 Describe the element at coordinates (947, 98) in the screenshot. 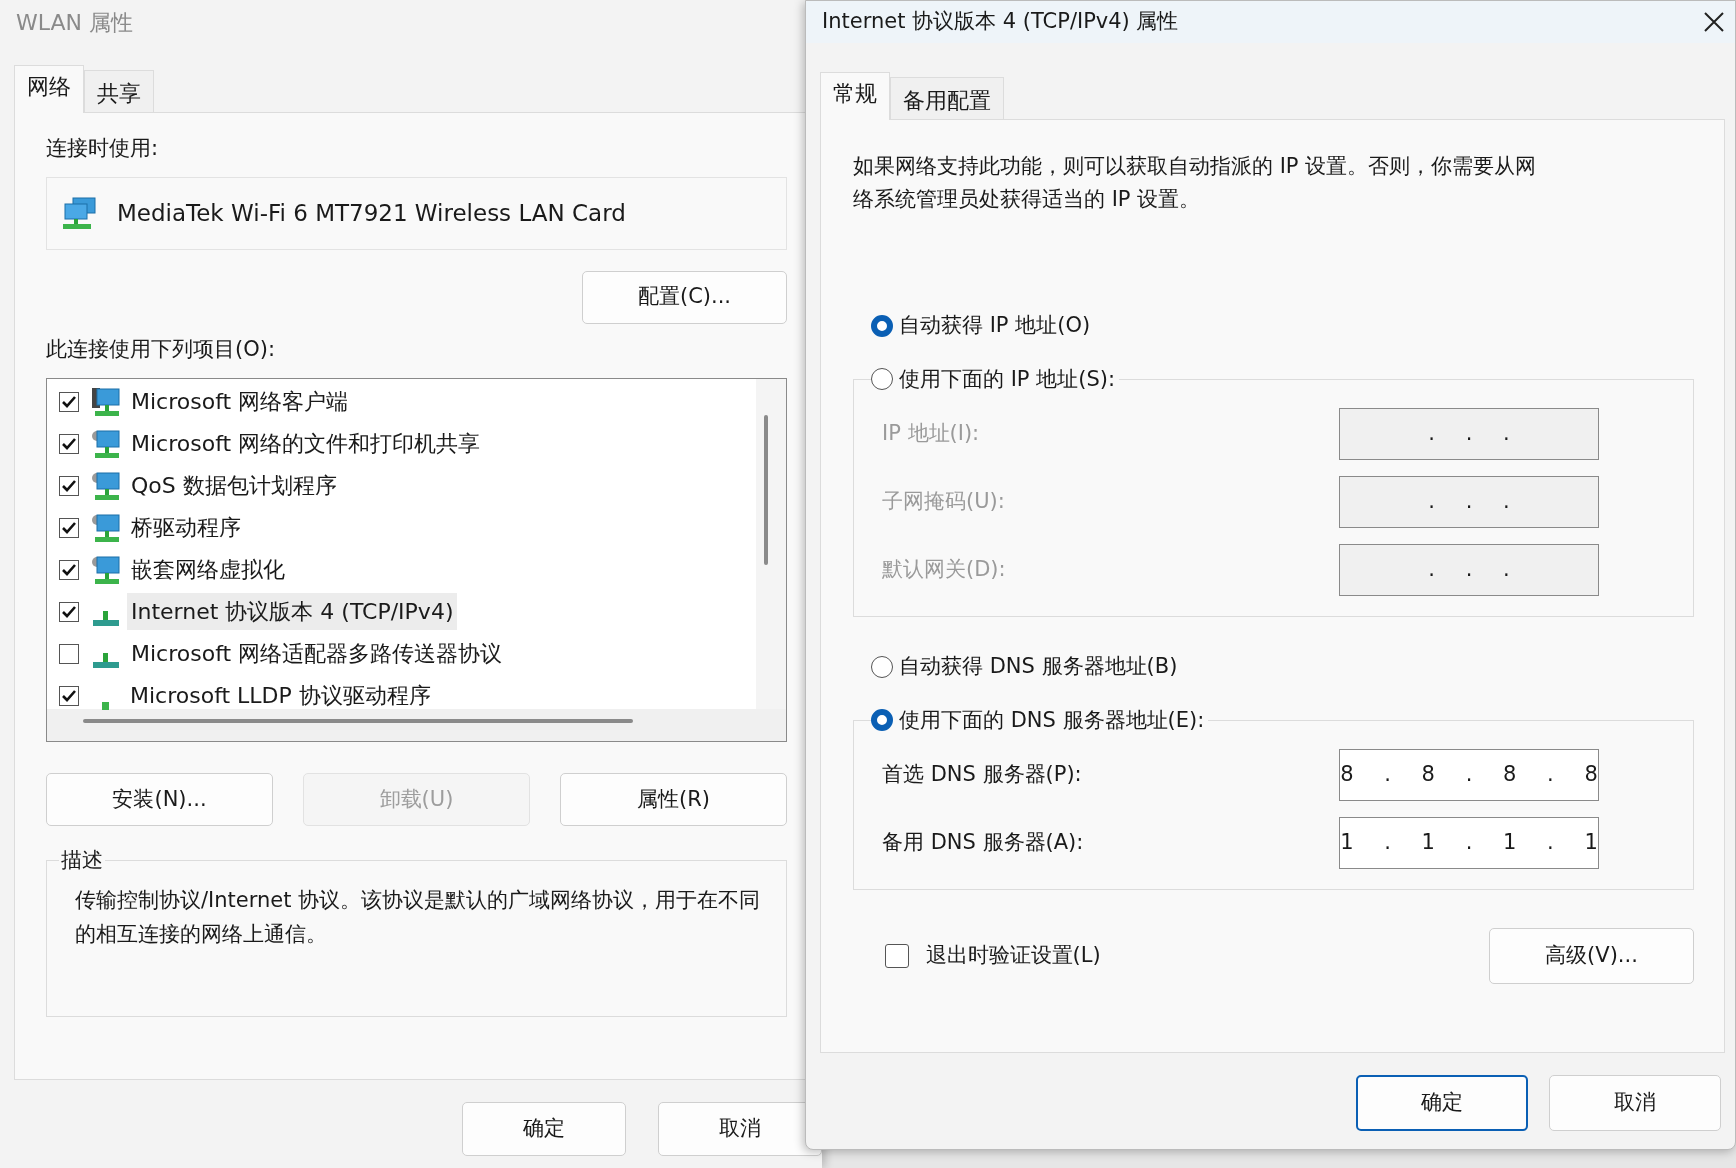

I see `tab: 备用配置` at that location.